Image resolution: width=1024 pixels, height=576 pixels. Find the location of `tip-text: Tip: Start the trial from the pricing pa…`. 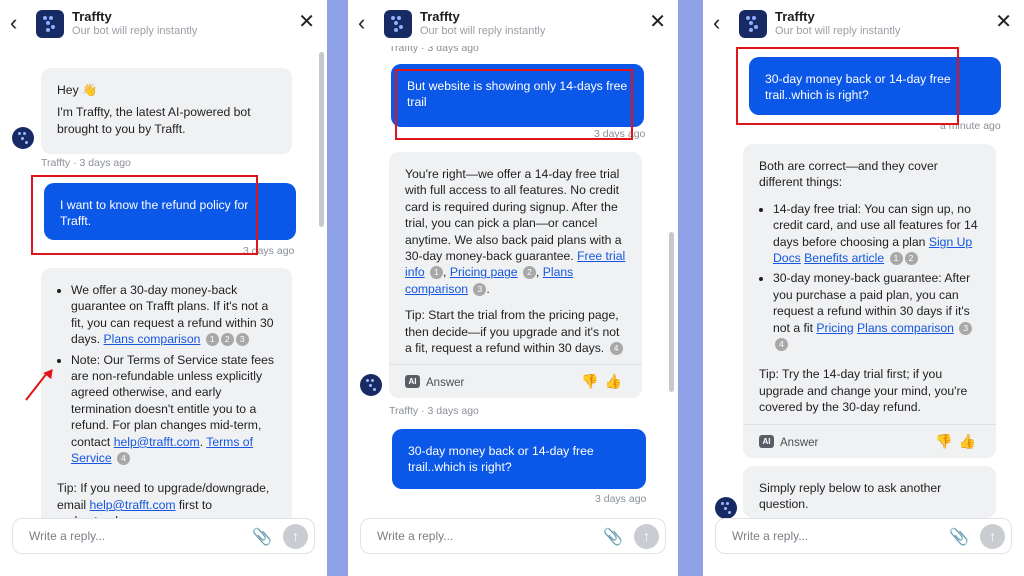

tip-text: Tip: Start the trial from the pricing pa… is located at coordinates (515, 331).